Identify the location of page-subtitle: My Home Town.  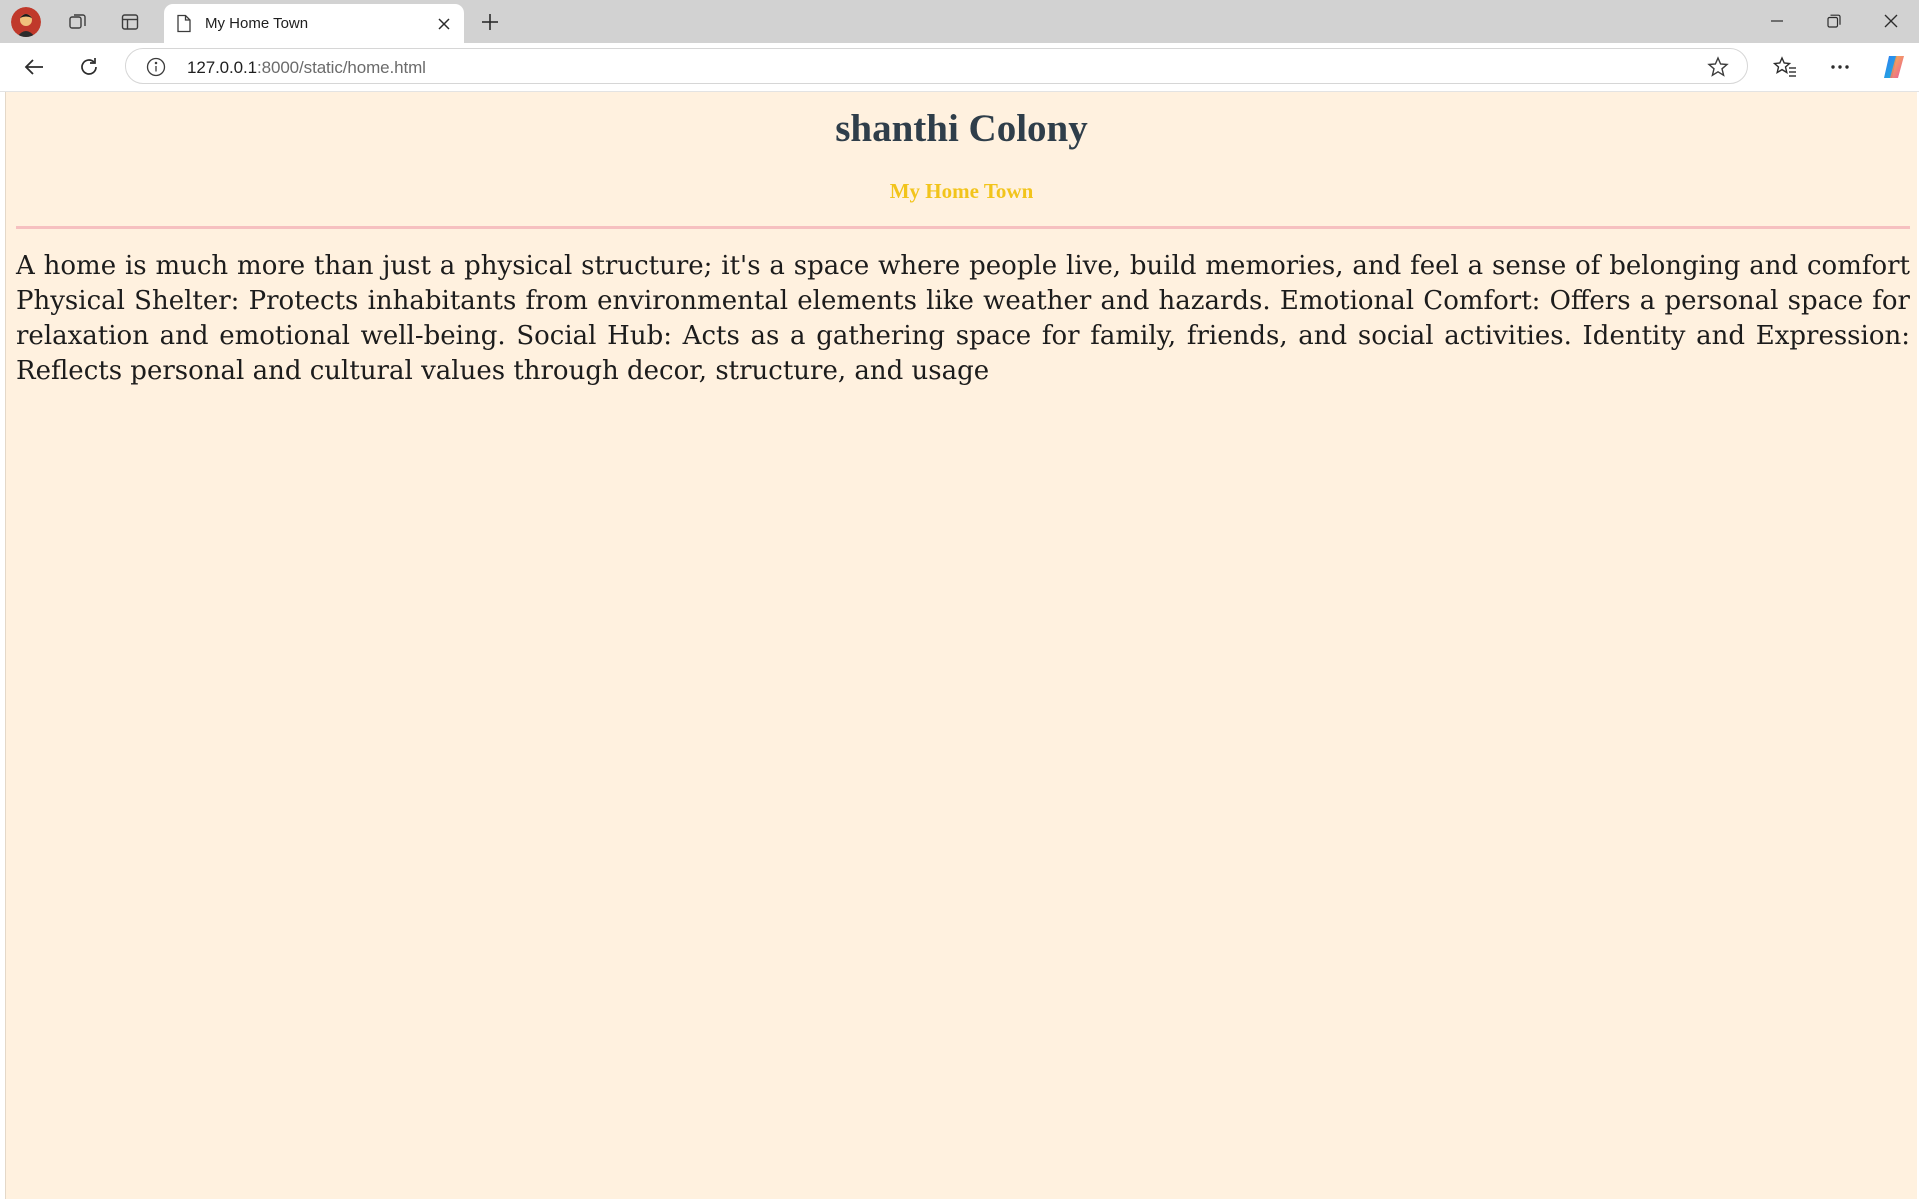
(961, 191).